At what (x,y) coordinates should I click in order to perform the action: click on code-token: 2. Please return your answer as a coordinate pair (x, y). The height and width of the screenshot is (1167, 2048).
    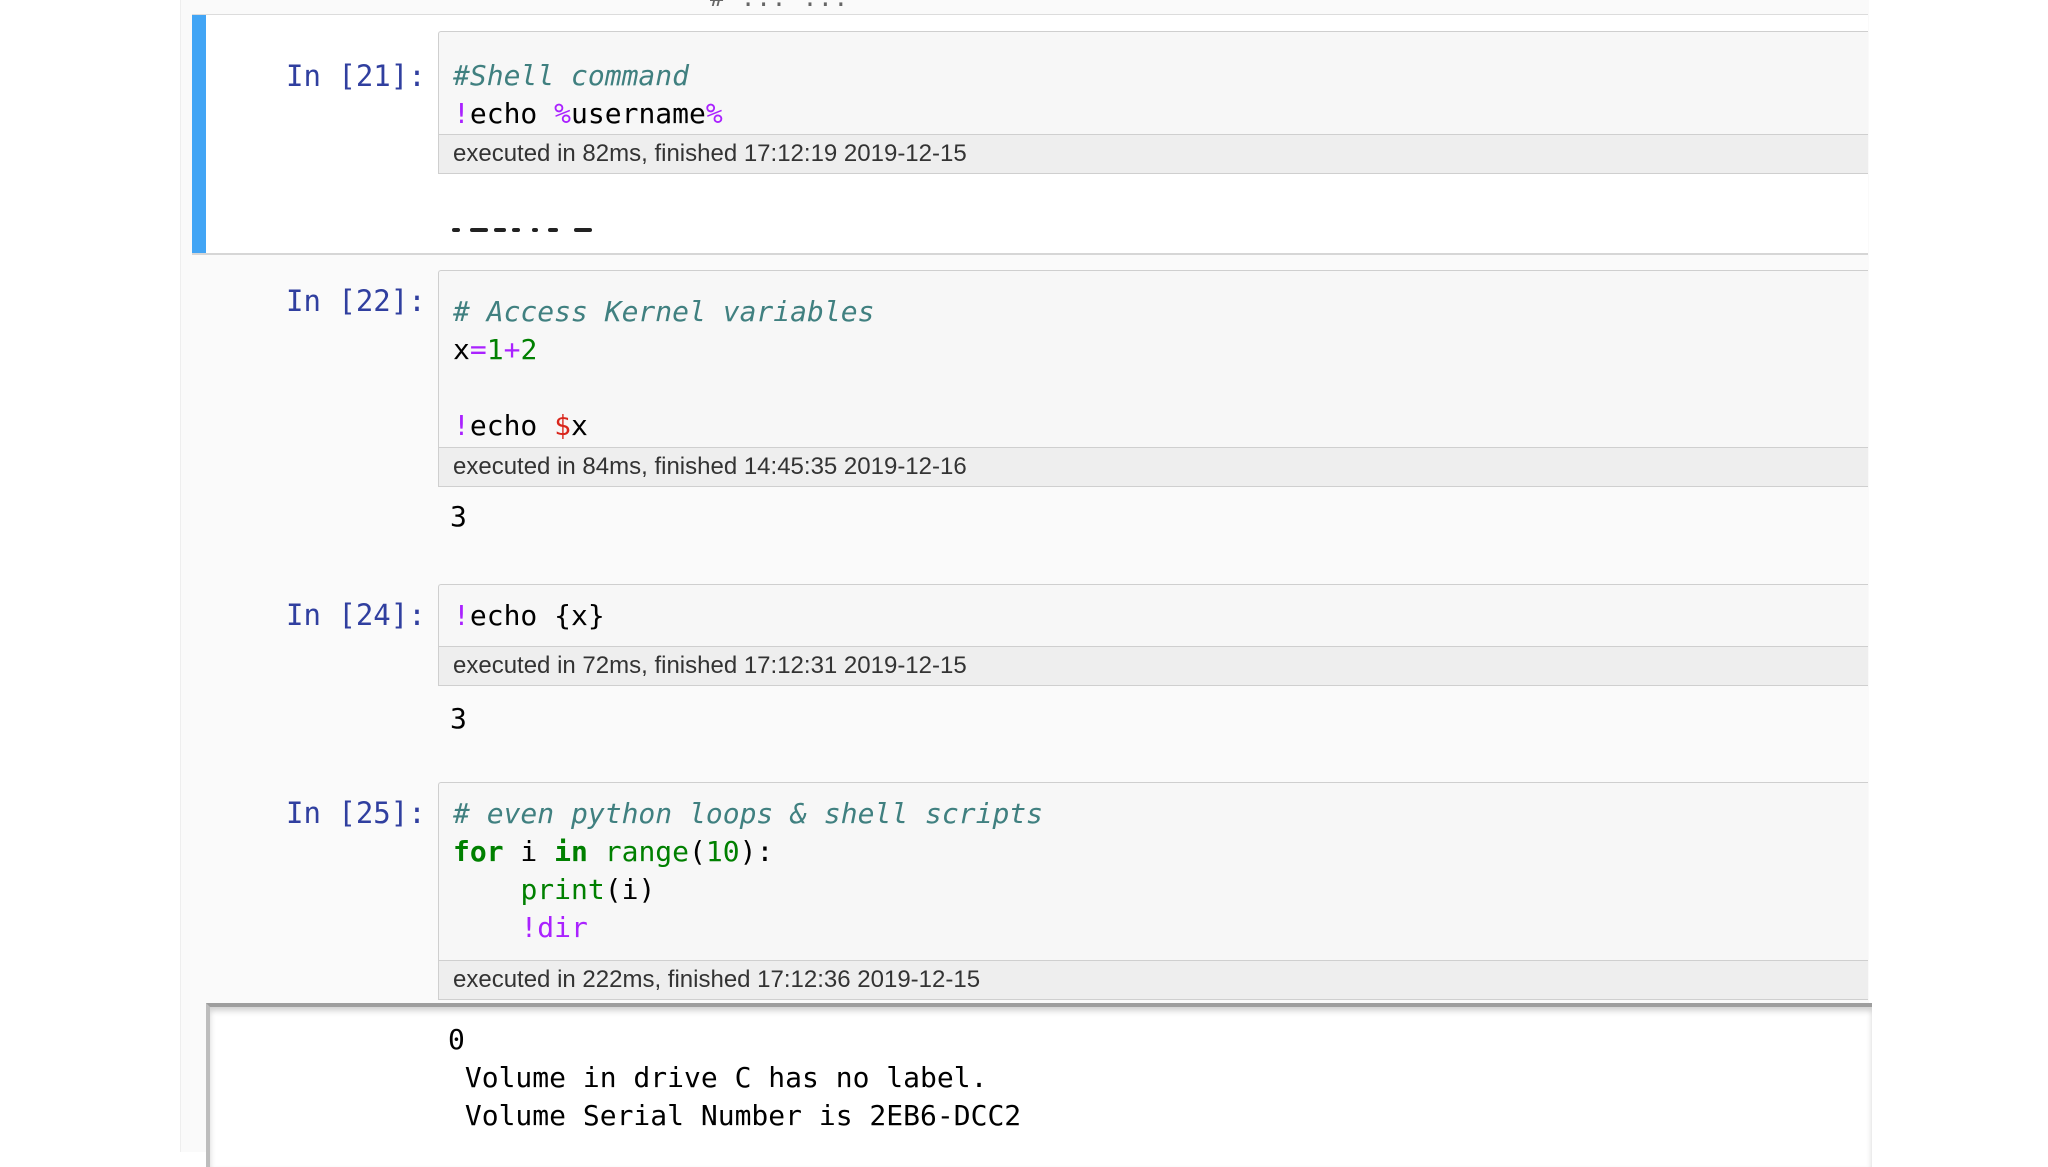
    Looking at the image, I should click on (529, 349).